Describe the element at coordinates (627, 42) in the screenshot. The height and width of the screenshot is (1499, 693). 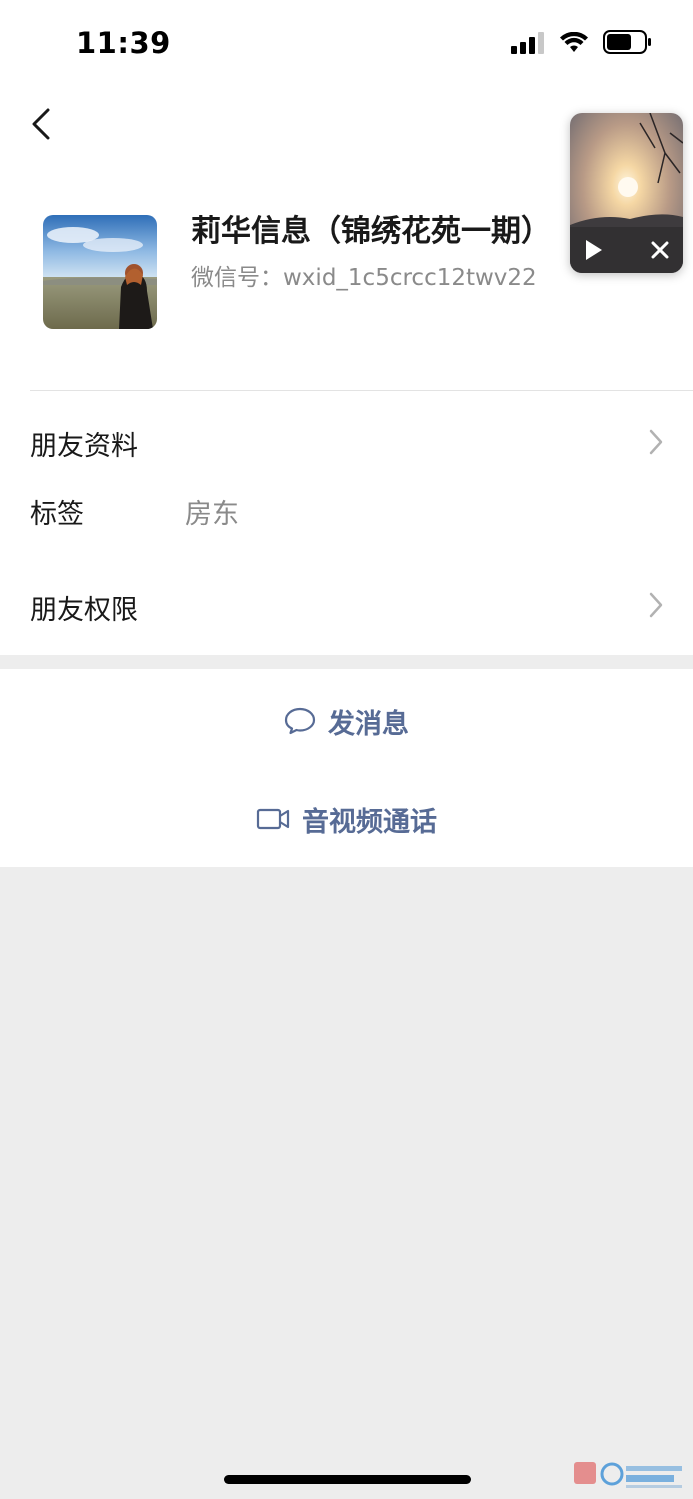
I see `battery-icon` at that location.